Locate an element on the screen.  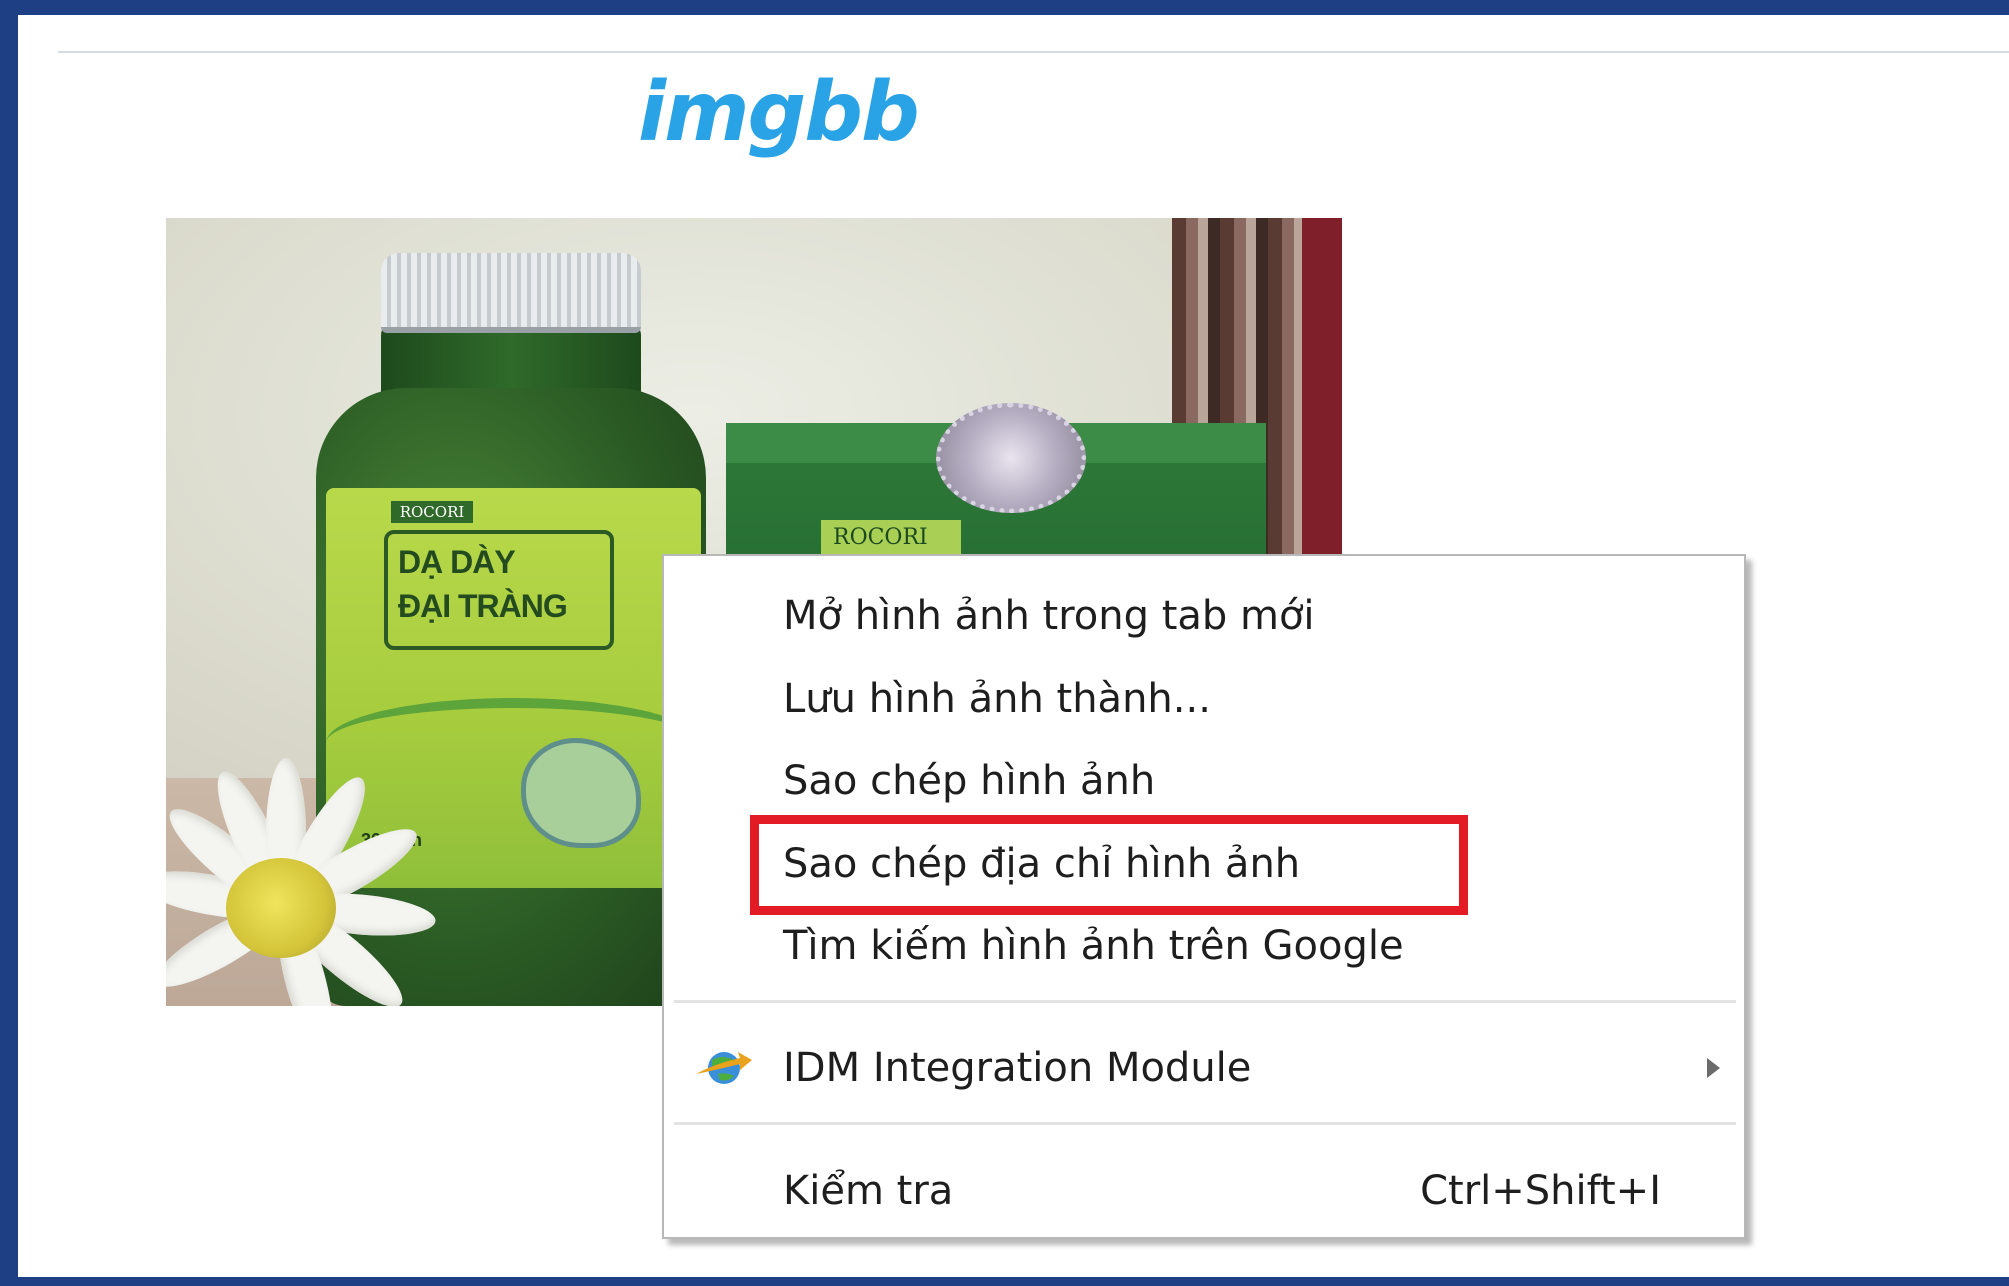
menu-item-label: IDM Integration Module is located at coordinates (1017, 1068).